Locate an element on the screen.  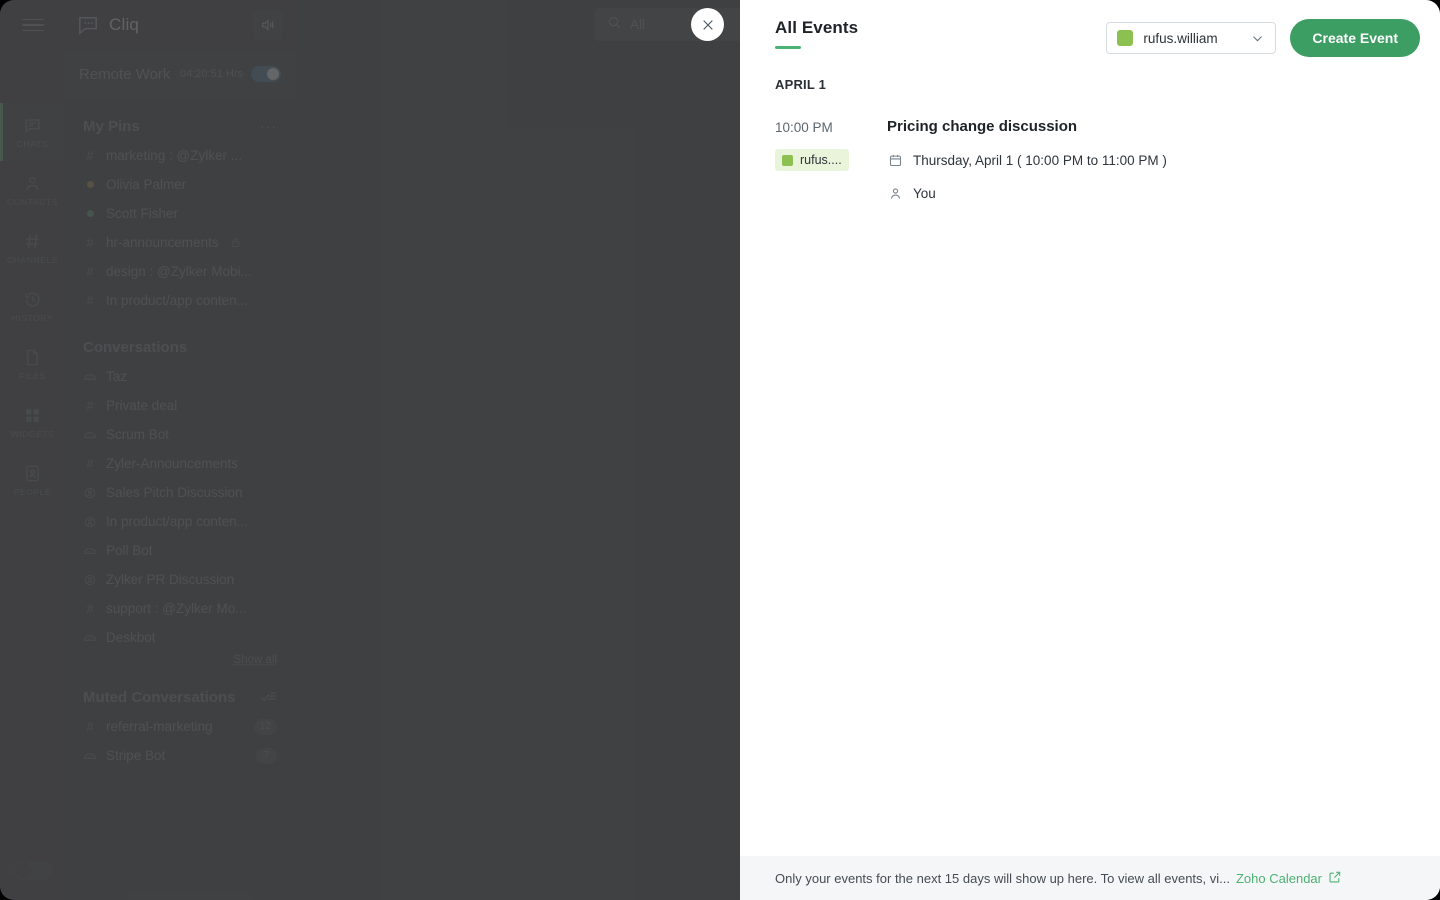
panel-header: All Events rufus.william Create Event is located at coordinates (1090, 28).